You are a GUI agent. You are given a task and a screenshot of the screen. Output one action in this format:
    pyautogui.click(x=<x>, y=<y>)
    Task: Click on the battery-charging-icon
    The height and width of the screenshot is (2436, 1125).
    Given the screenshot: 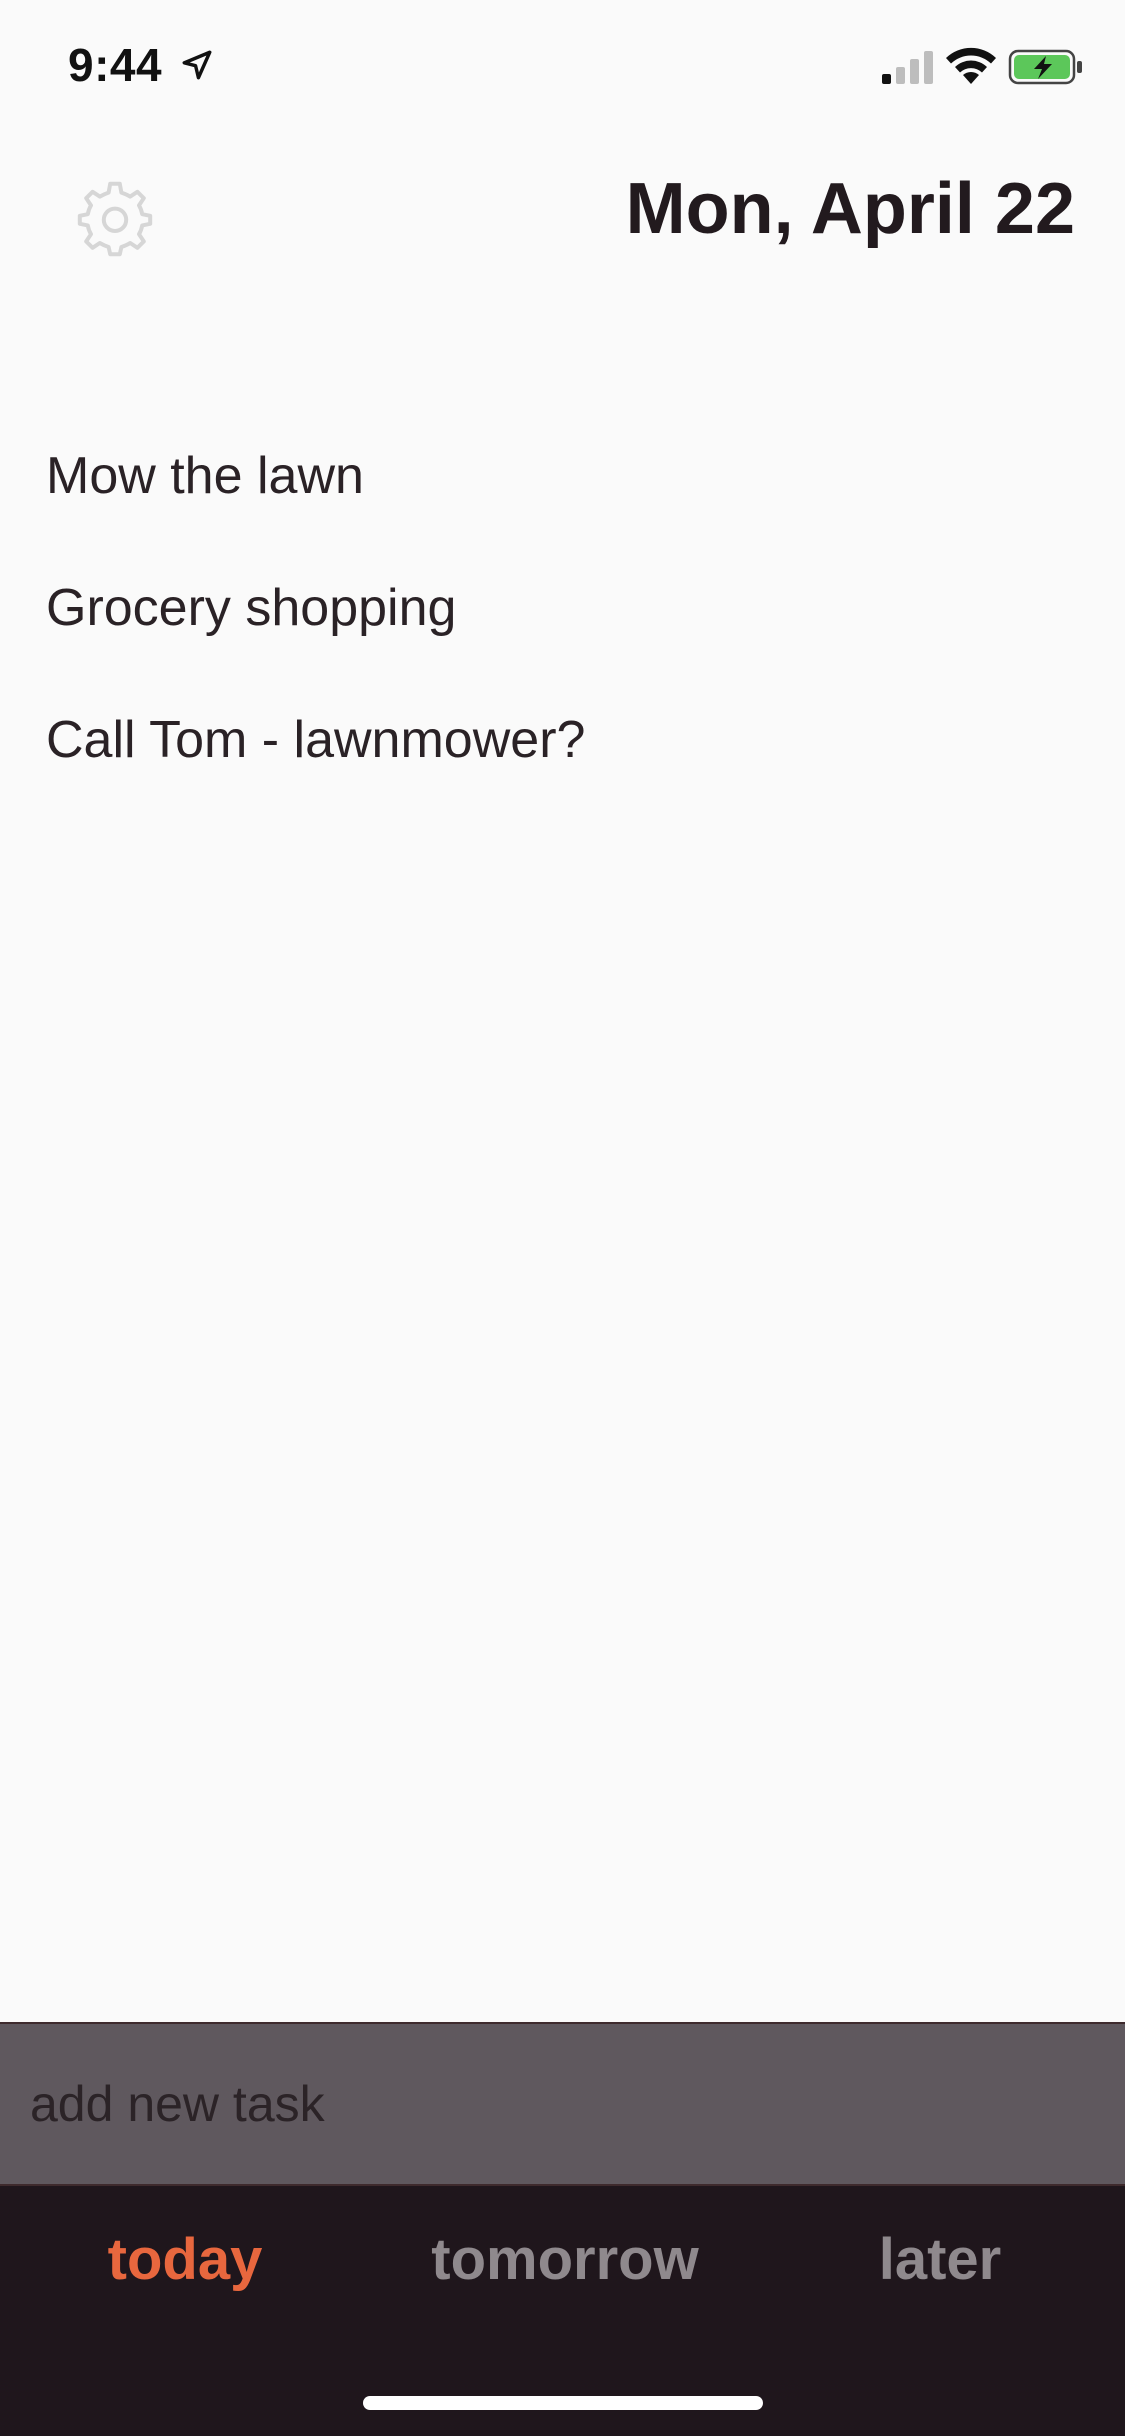 What is the action you would take?
    pyautogui.click(x=1045, y=67)
    